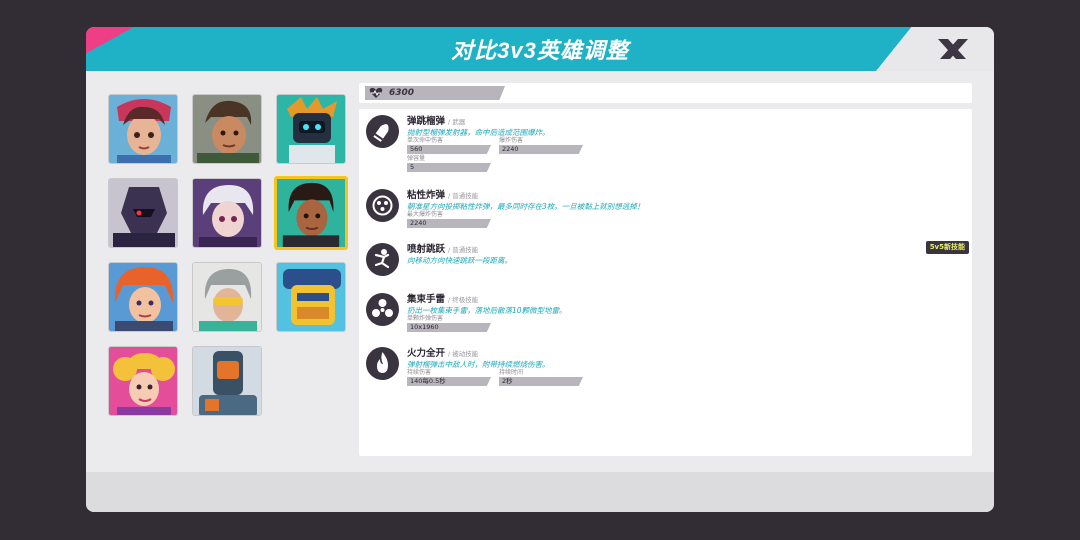  Describe the element at coordinates (449, 167) in the screenshot. I see `stat-value: 5` at that location.